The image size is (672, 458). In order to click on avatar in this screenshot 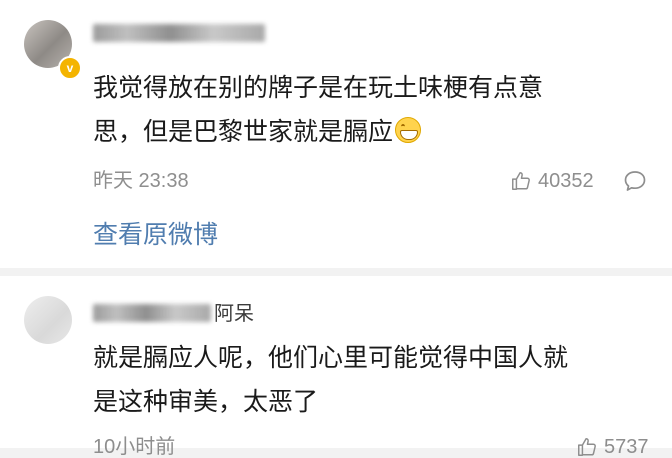, I will do `click(48, 320)`.